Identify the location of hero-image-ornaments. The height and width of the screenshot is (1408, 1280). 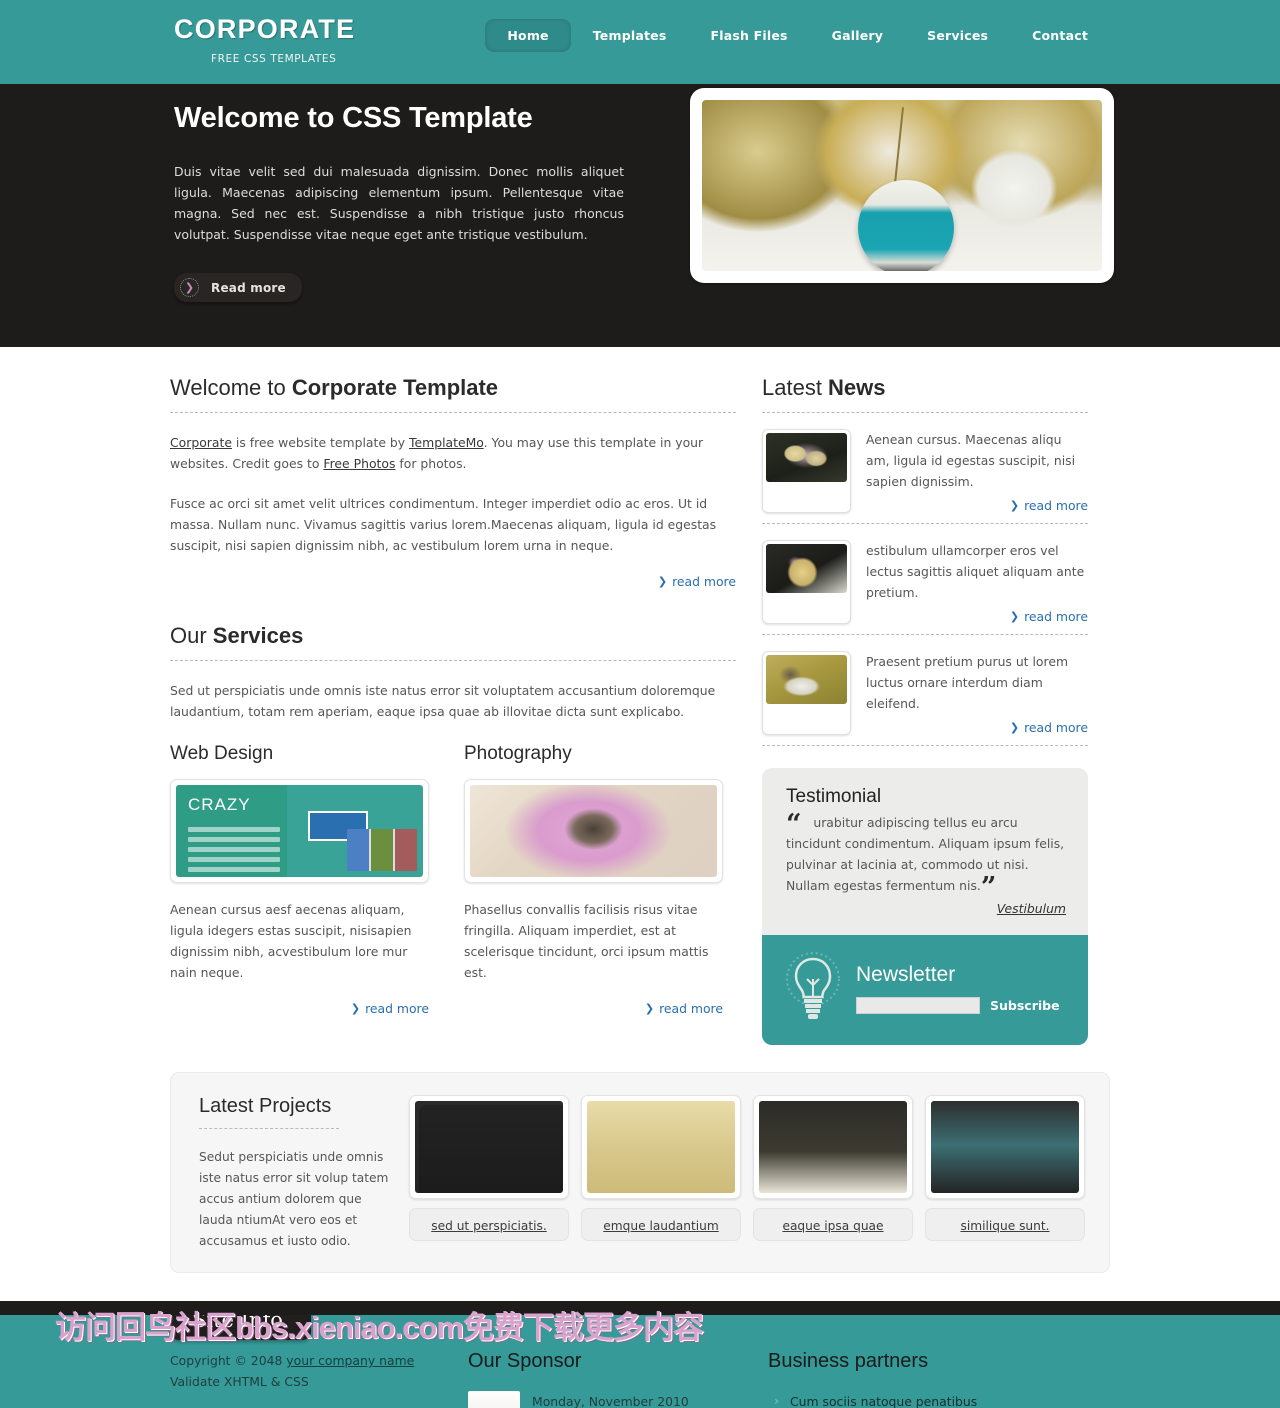
(902, 185).